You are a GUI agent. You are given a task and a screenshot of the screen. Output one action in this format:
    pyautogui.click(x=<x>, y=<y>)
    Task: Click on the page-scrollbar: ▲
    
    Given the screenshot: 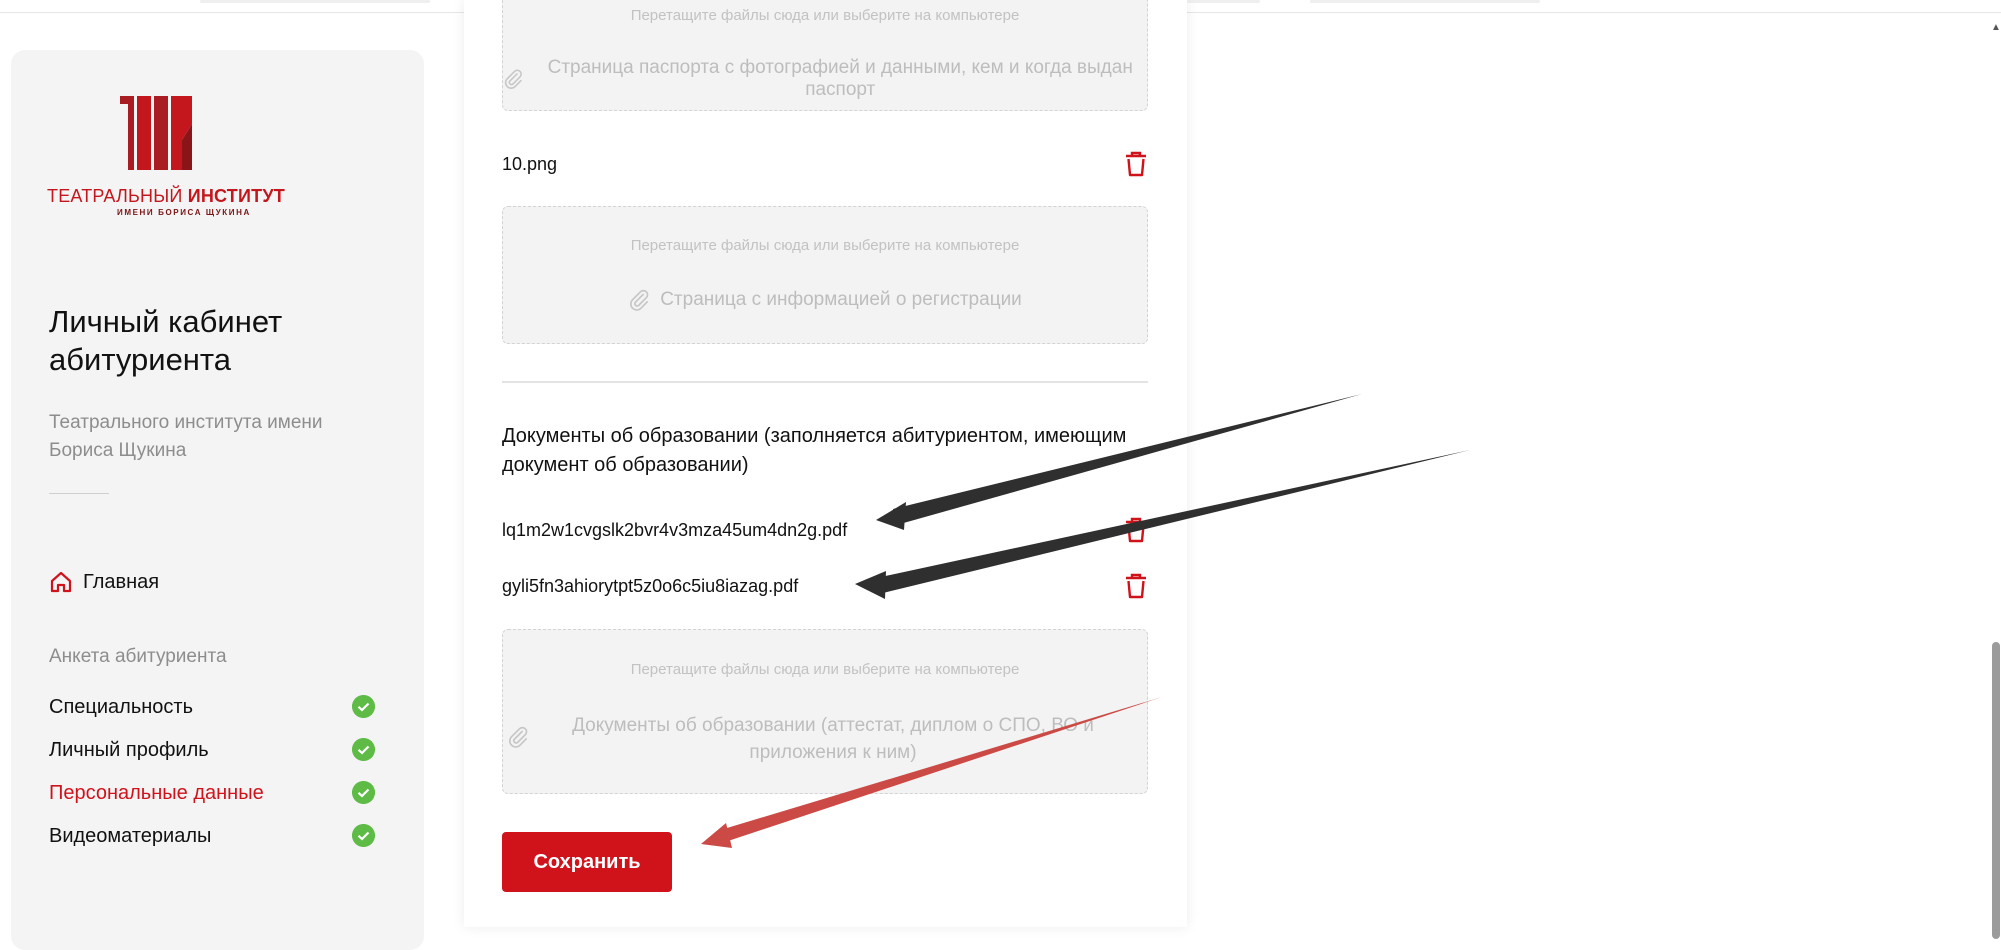 What is the action you would take?
    pyautogui.click(x=1995, y=475)
    